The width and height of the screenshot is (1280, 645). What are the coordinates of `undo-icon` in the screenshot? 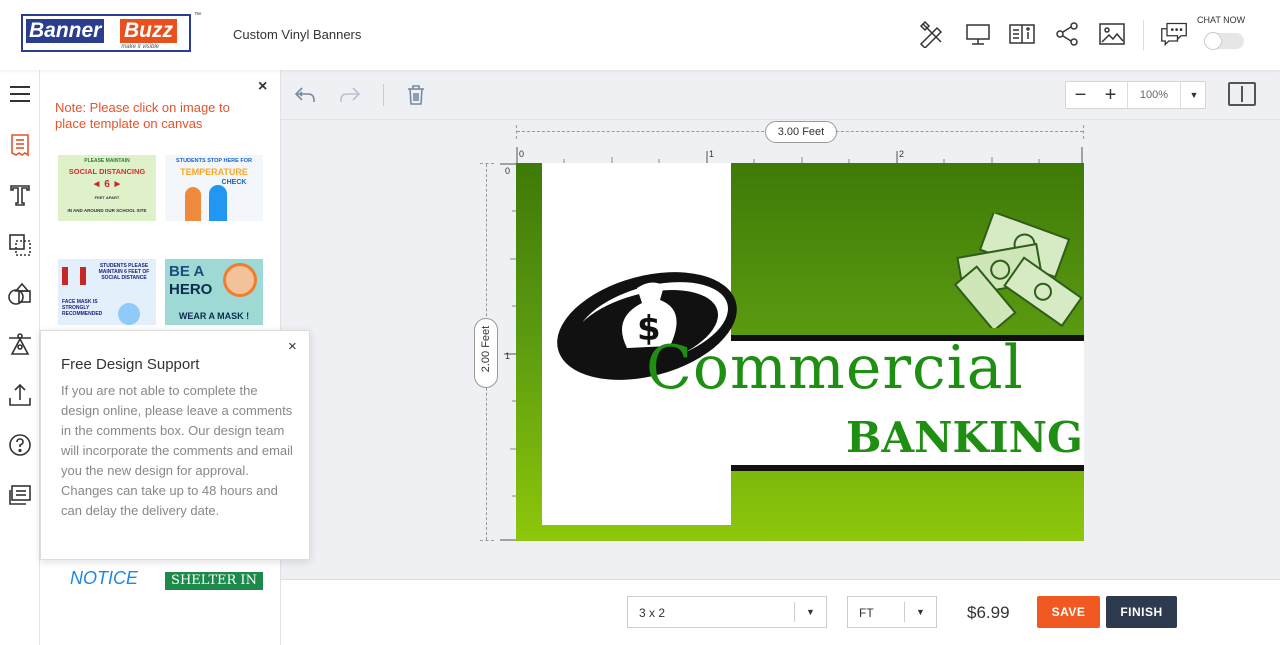 It's located at (305, 95).